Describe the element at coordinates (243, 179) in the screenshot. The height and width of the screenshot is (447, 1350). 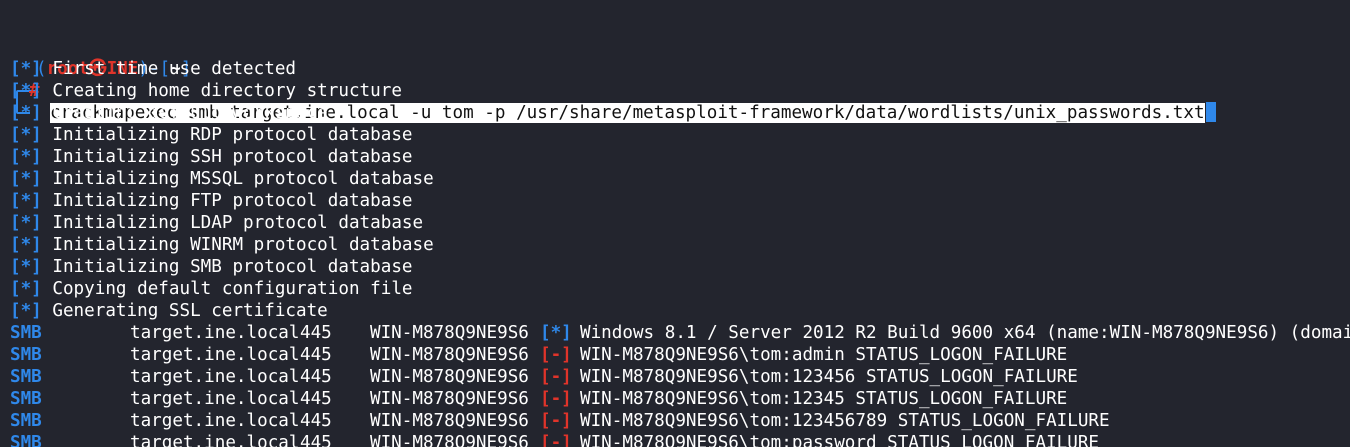
I see `info-text: Initializing MSSQL protocol database` at that location.